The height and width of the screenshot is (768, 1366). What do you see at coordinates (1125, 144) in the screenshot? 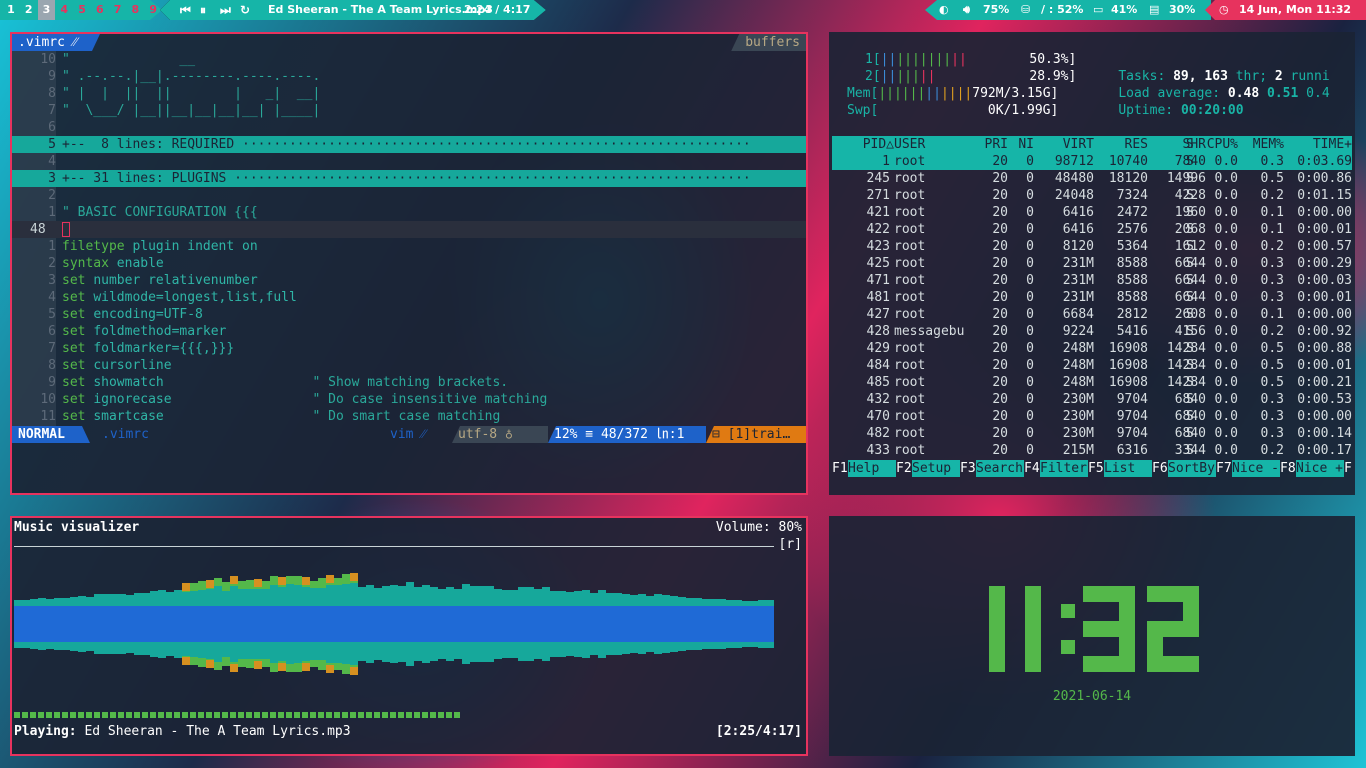
I see `htop-column-5: RES` at bounding box center [1125, 144].